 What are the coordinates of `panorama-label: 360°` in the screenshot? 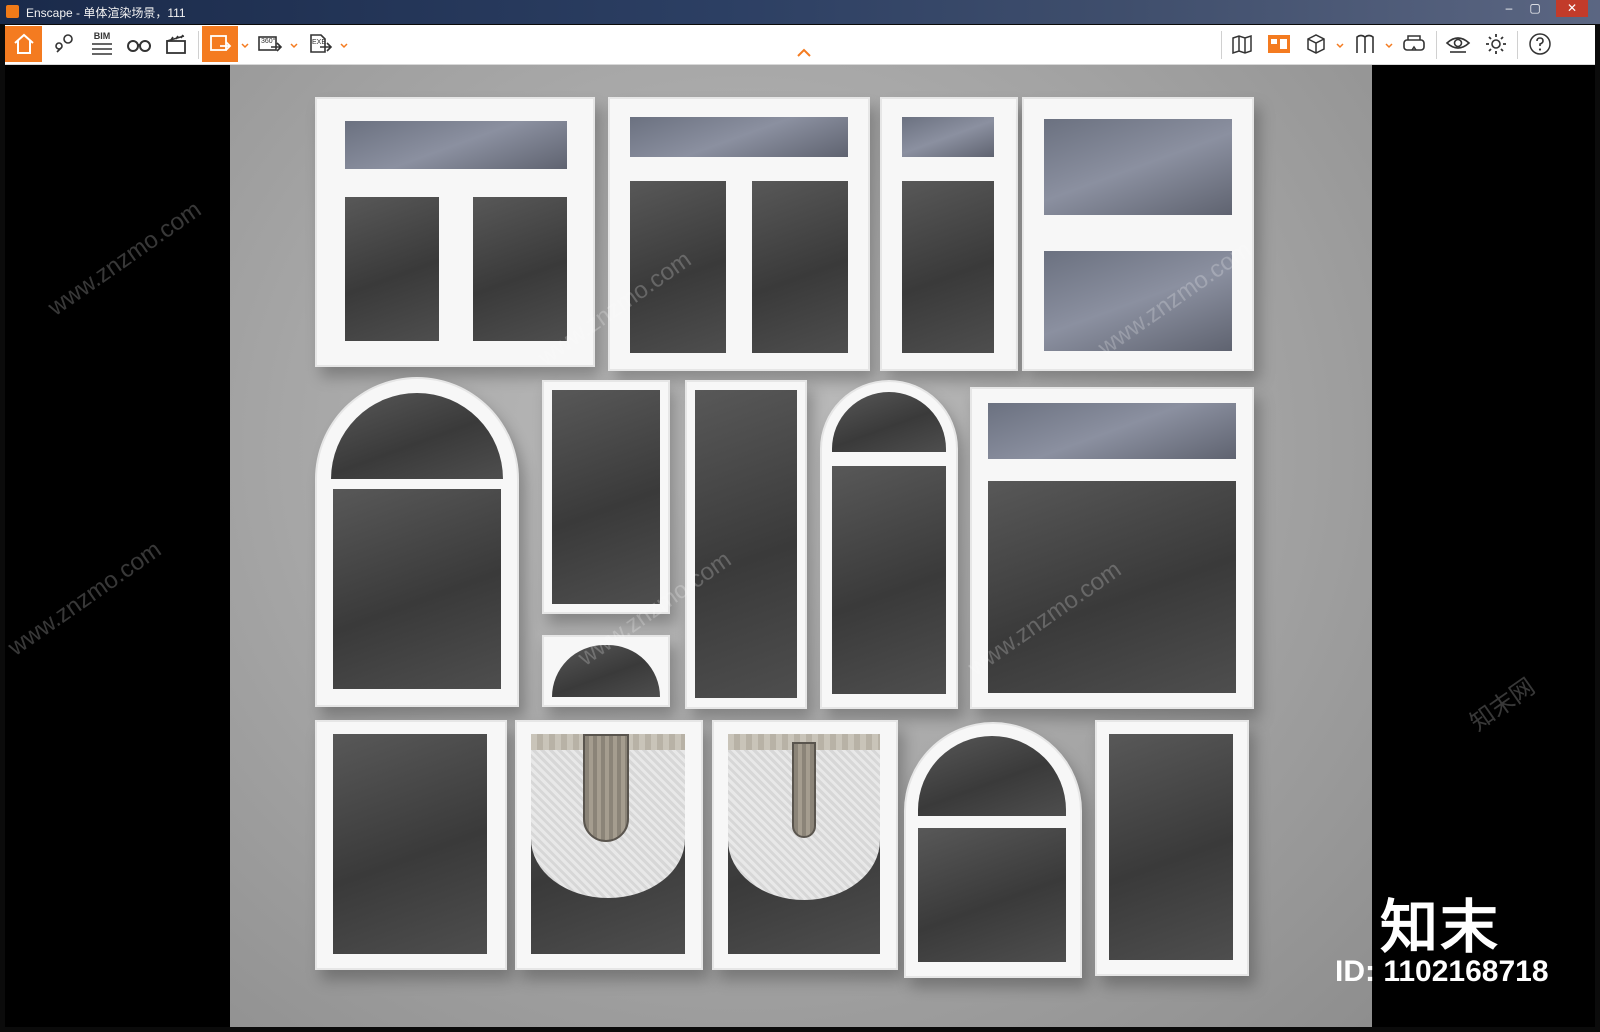 It's located at (268, 41).